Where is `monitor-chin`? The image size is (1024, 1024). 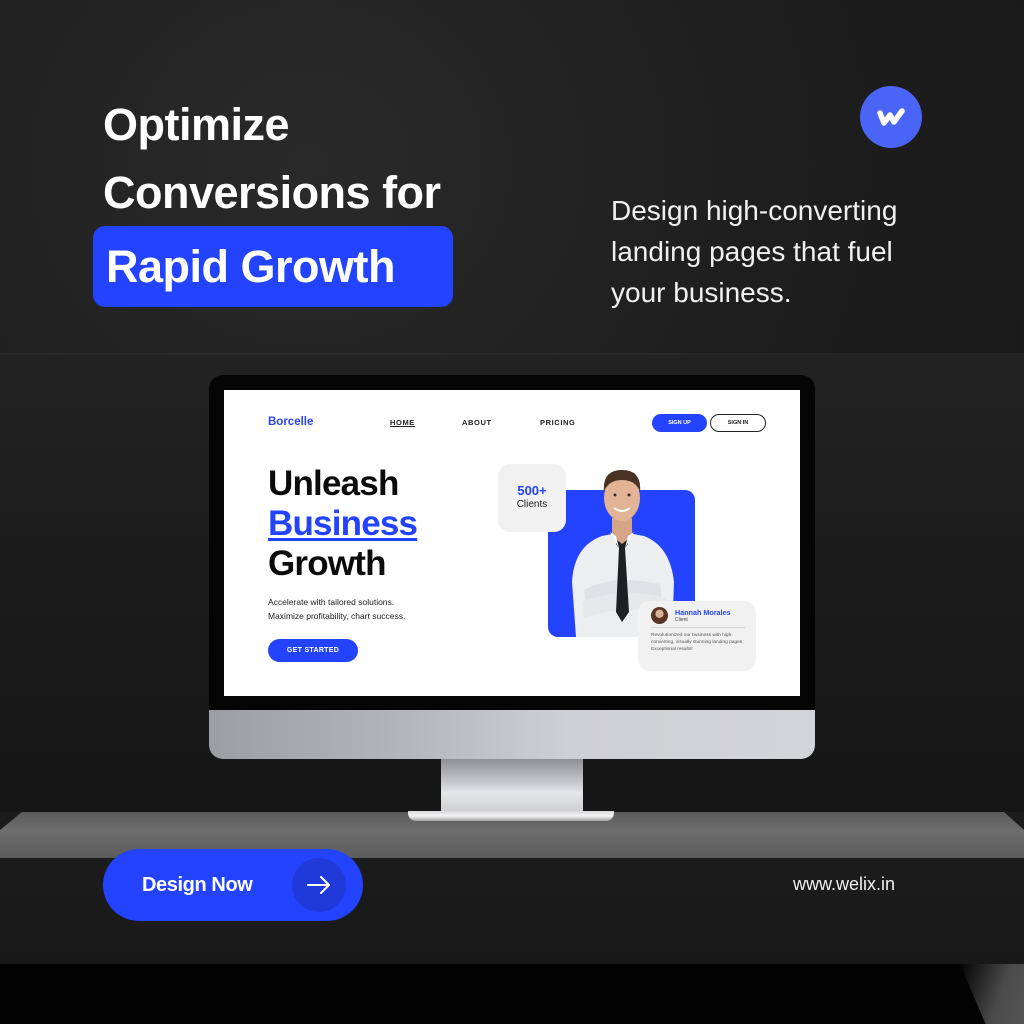
monitor-chin is located at coordinates (512, 734).